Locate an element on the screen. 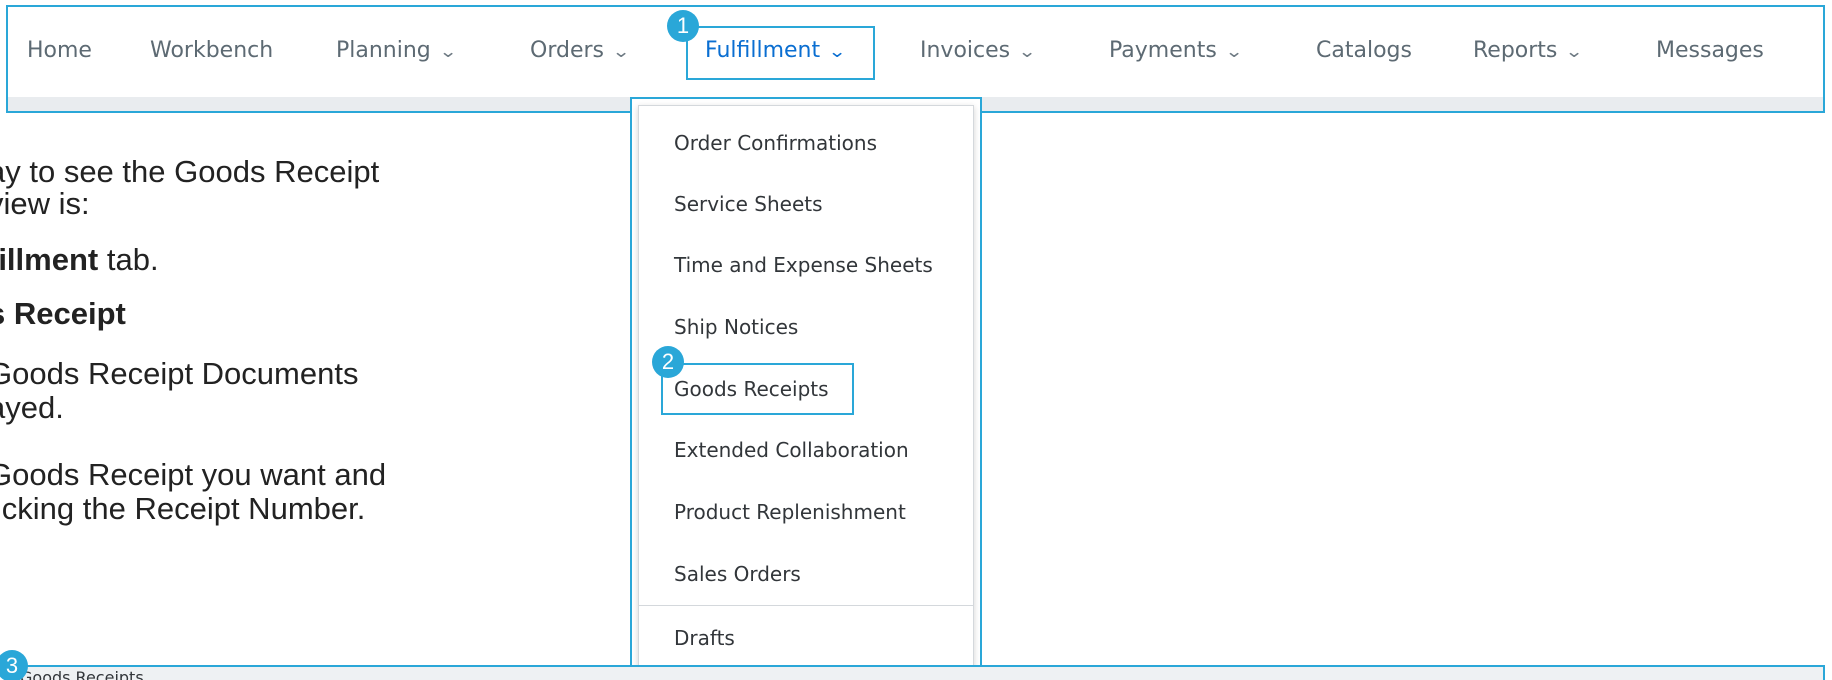  nav-item-workbench: Workbench is located at coordinates (211, 50).